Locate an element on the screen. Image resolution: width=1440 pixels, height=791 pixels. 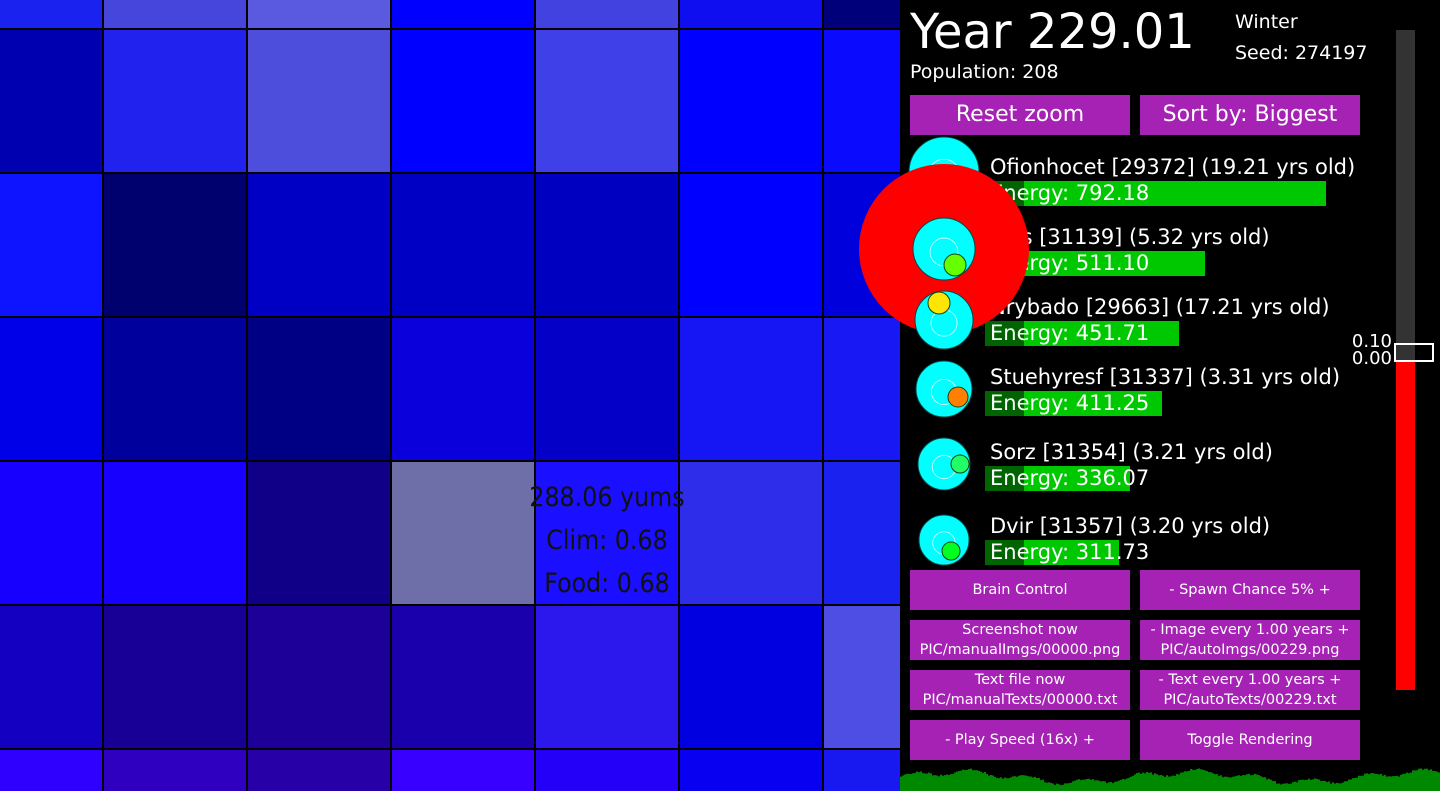
screenshot-now-button: Screenshot now PIC/manualImgs/00000.png is located at coordinates (1020, 640).